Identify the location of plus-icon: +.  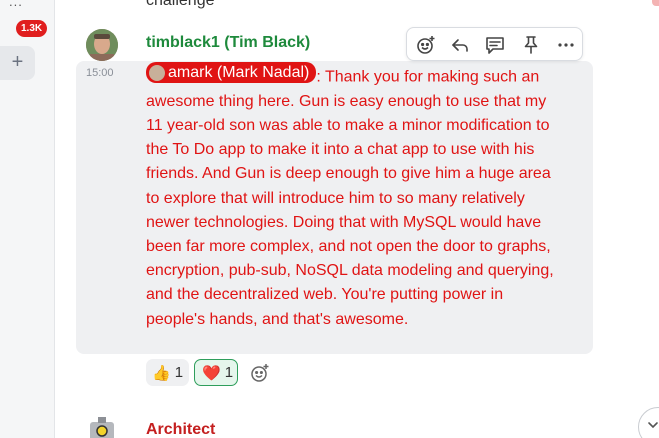
(17, 62).